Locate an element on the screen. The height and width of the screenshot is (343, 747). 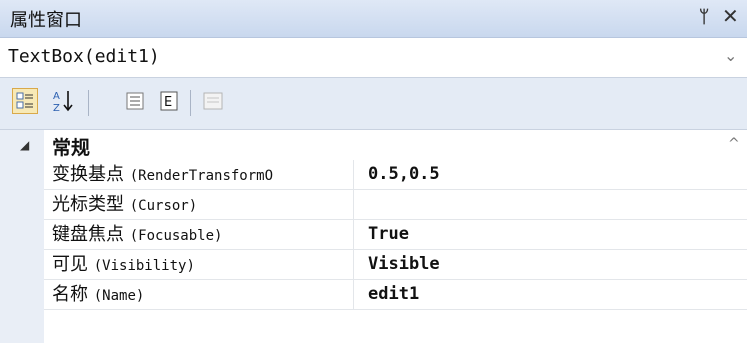
categorized-icon is located at coordinates (24, 100).